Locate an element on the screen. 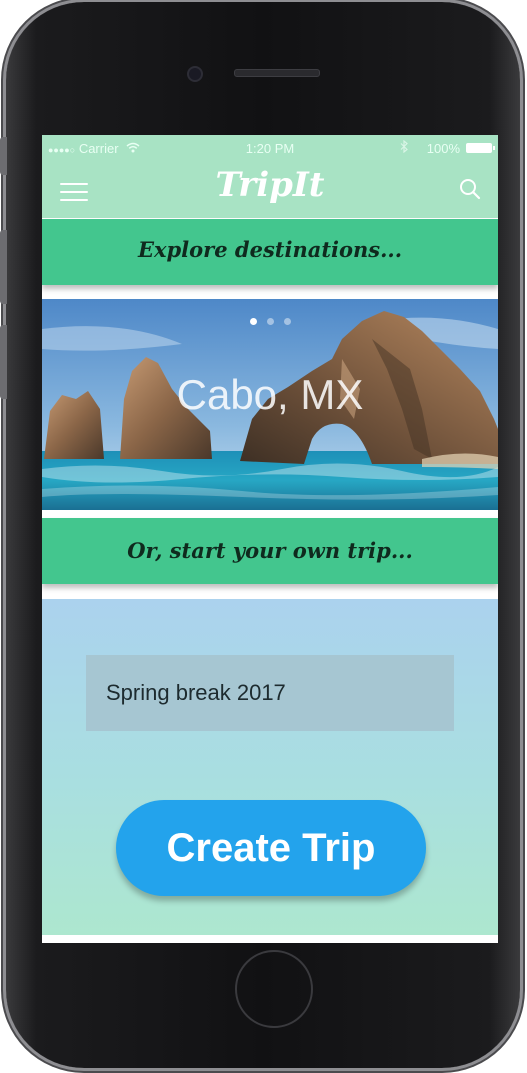 Image resolution: width=527 pixels, height=1073 pixels. front-camera is located at coordinates (195, 74).